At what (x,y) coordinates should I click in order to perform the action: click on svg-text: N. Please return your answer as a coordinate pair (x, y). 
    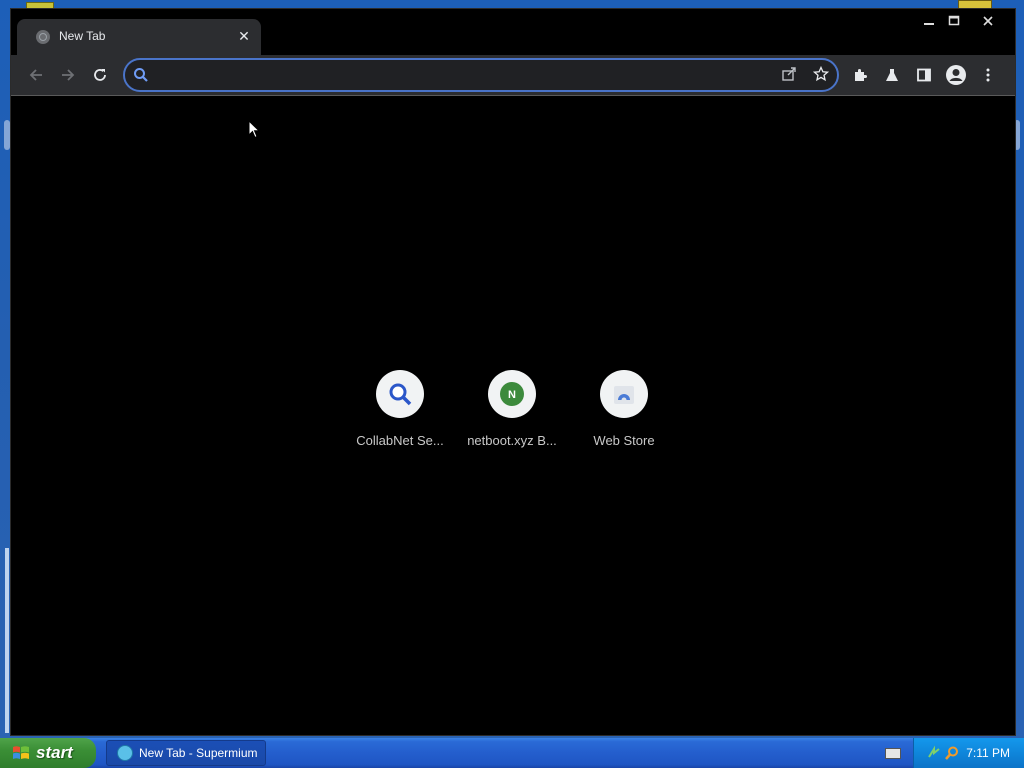
    Looking at the image, I should click on (512, 395).